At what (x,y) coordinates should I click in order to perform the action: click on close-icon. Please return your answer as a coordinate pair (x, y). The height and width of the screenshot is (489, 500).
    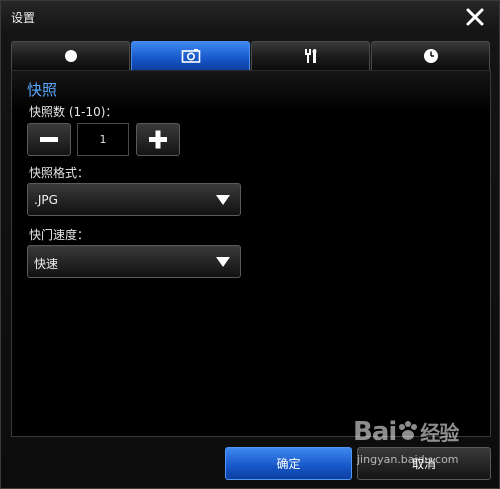
    Looking at the image, I should click on (475, 17).